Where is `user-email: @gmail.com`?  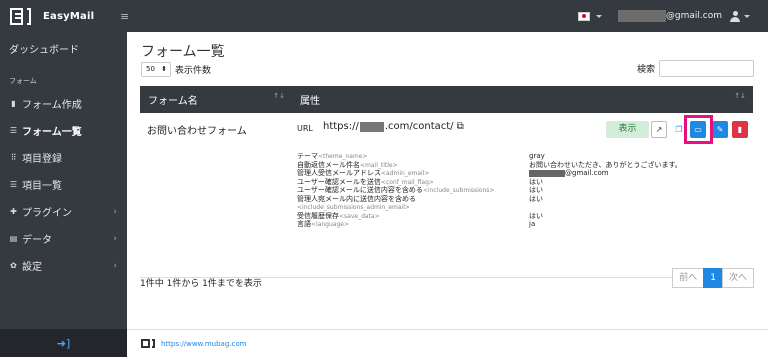
user-email: @gmail.com is located at coordinates (694, 16).